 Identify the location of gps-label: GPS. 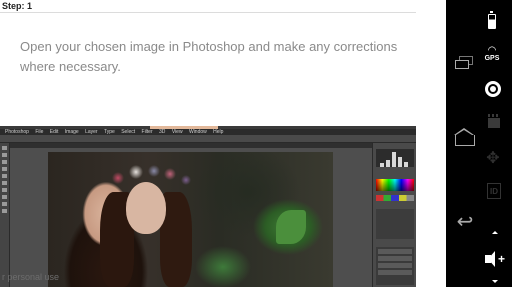
(492, 58).